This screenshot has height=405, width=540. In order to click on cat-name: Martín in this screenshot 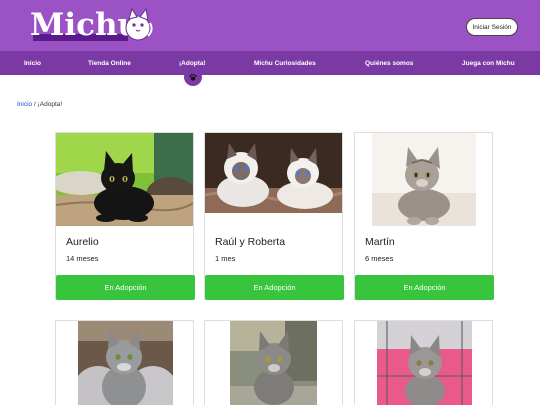, I will do `click(380, 242)`.